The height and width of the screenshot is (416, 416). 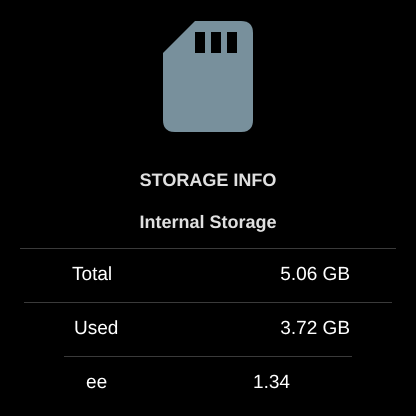 What do you see at coordinates (96, 329) in the screenshot?
I see `row-label: Used` at bounding box center [96, 329].